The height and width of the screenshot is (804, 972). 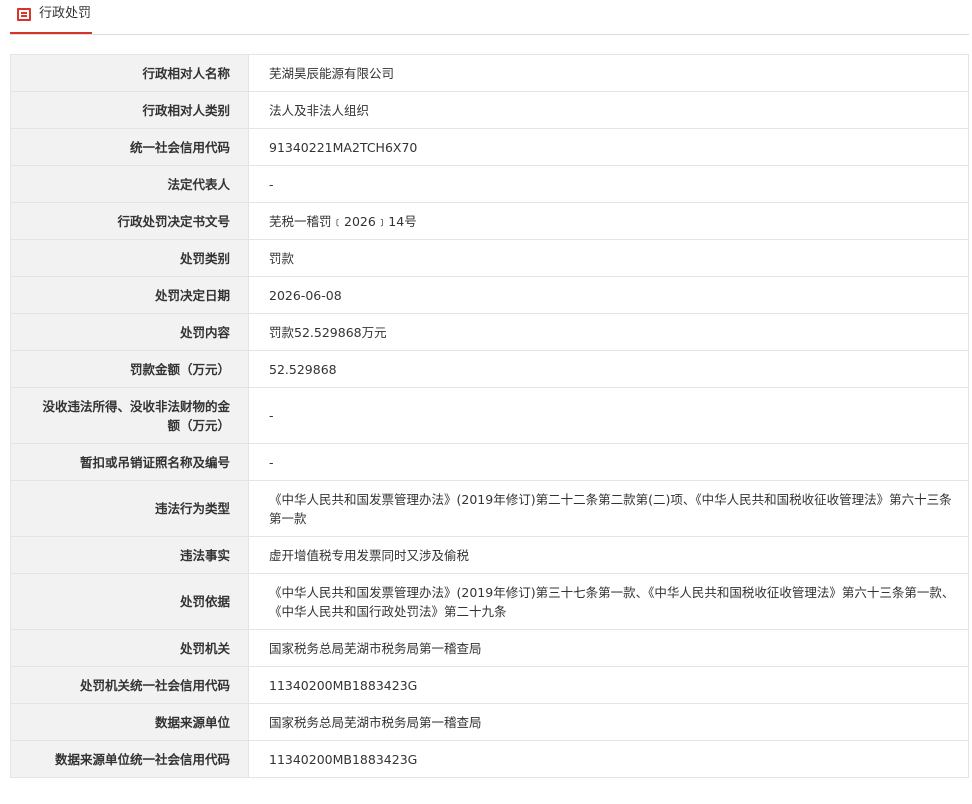 I want to click on table-row: 行政处罚决定书文号 芜税一稽罚﹝2026﹞14号, so click(x=489, y=221).